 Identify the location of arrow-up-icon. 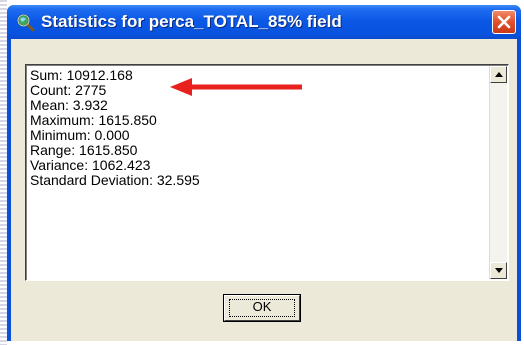
(499, 74).